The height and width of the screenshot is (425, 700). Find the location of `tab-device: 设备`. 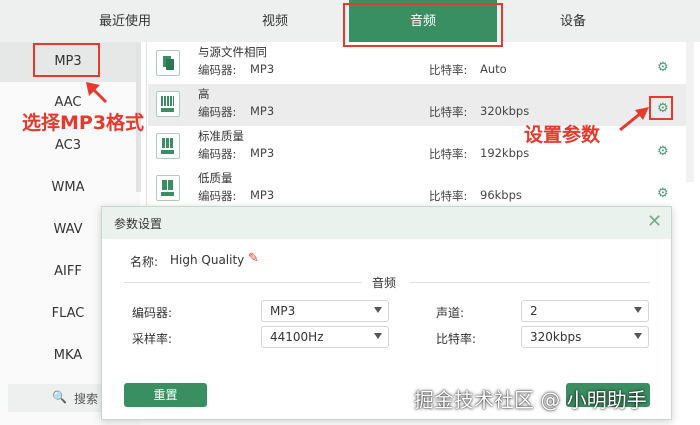

tab-device: 设备 is located at coordinates (573, 21).